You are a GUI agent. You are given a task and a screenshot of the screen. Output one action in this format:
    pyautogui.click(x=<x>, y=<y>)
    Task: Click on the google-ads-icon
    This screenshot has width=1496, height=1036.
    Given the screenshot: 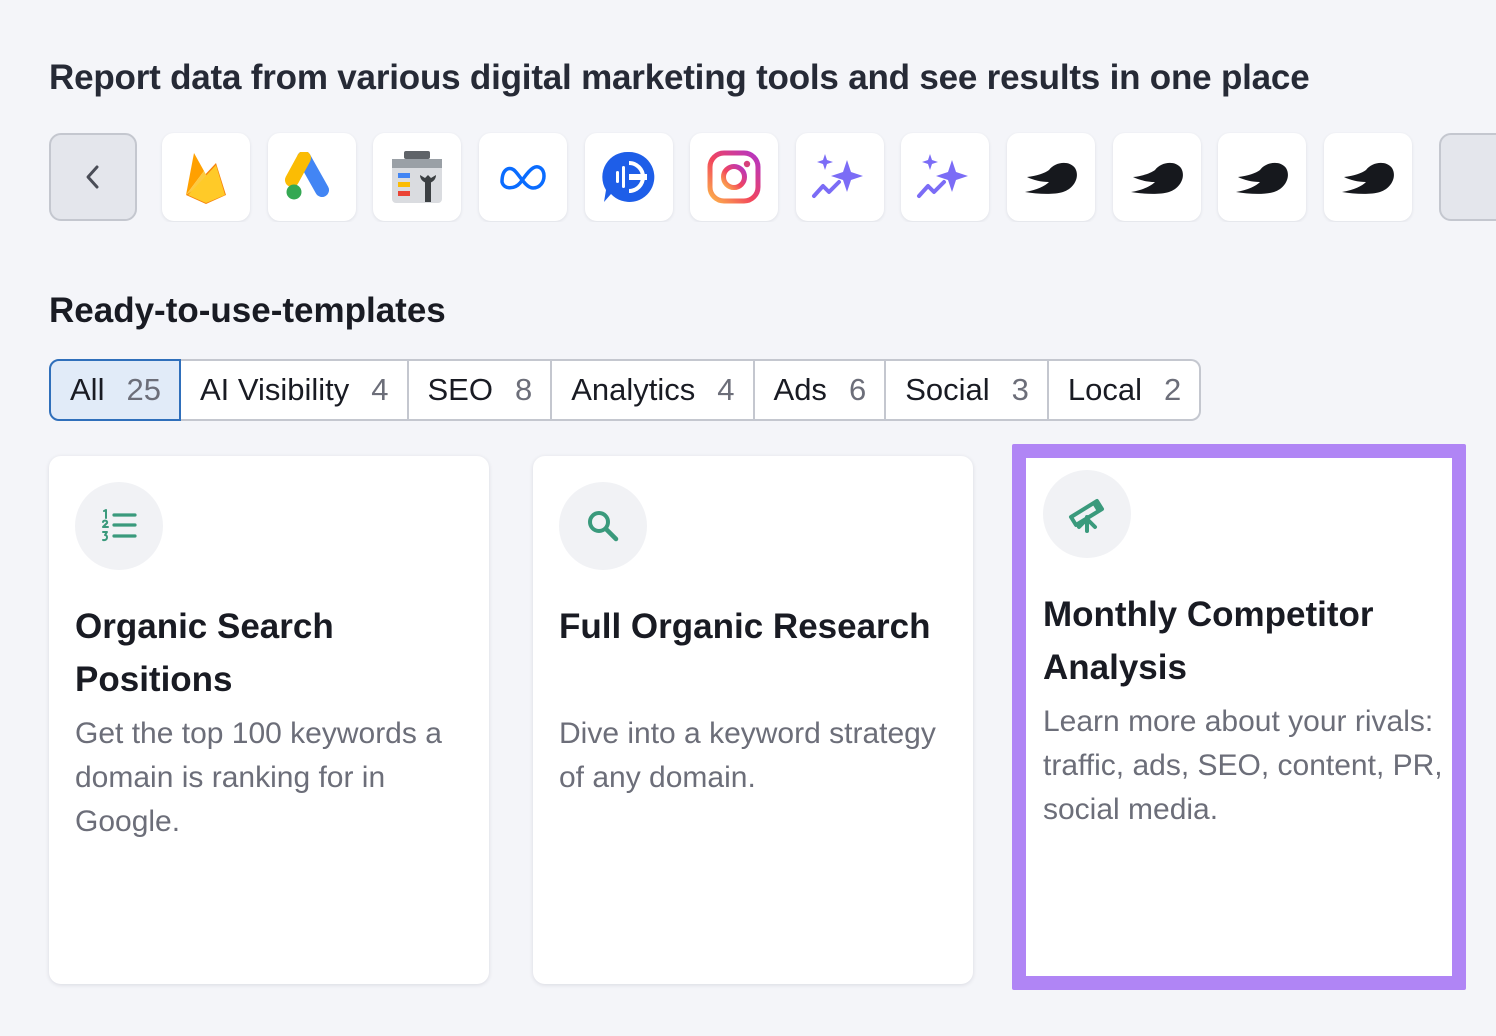 What is the action you would take?
    pyautogui.click(x=307, y=176)
    